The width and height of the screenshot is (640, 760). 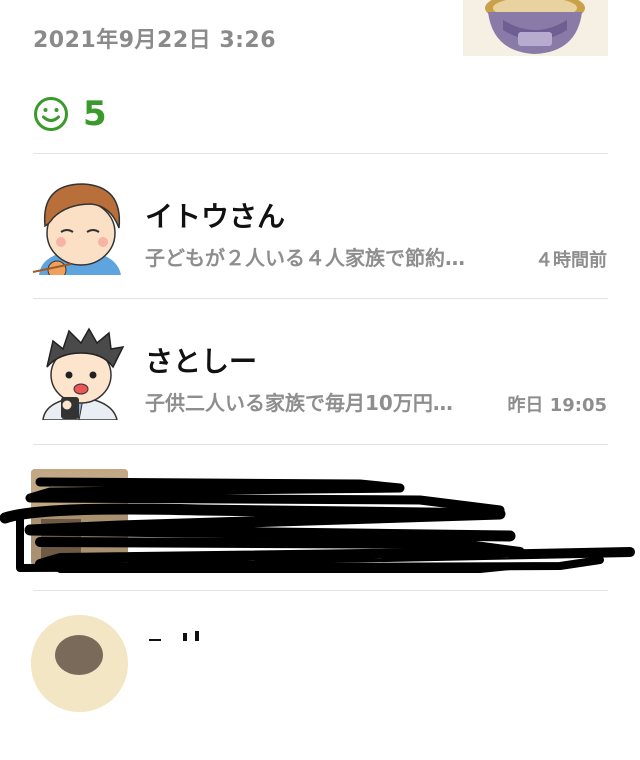 What do you see at coordinates (557, 405) in the screenshot?
I see `comment-time: 昨日 19:05` at bounding box center [557, 405].